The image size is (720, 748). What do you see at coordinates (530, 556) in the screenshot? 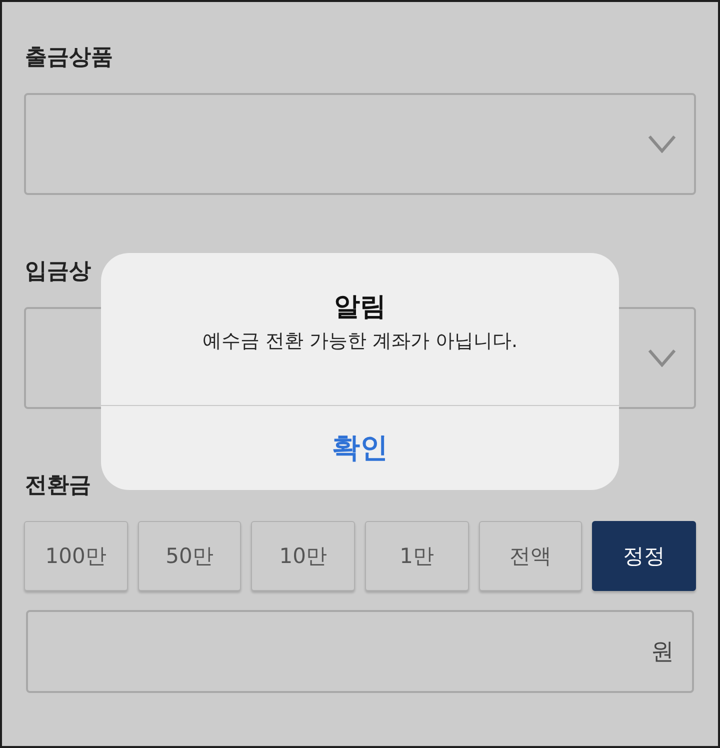
I see `amount-button: 전액` at bounding box center [530, 556].